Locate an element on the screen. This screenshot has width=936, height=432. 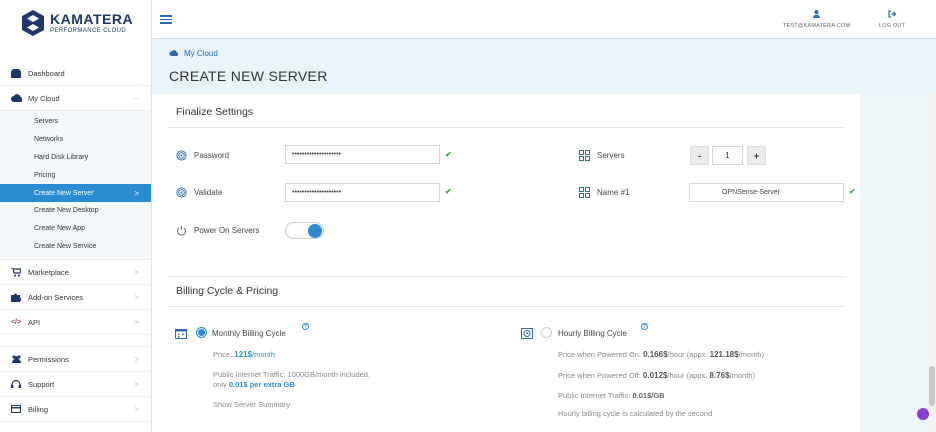
sidebar-item-label: My Cloud is located at coordinates (44, 98).